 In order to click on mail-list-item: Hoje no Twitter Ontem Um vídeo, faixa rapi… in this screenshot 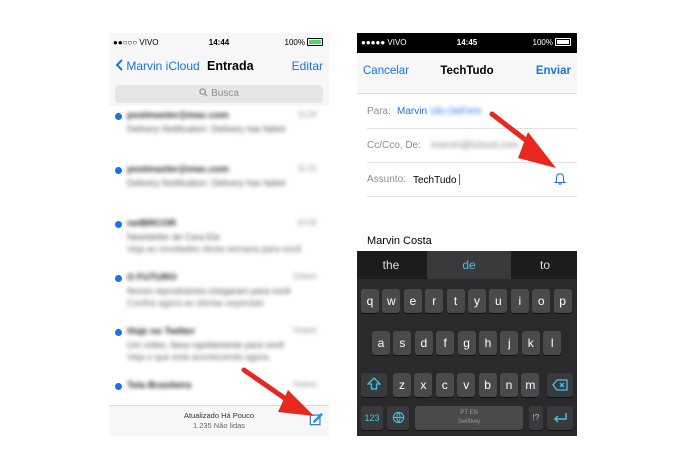, I will do `click(219, 349)`.